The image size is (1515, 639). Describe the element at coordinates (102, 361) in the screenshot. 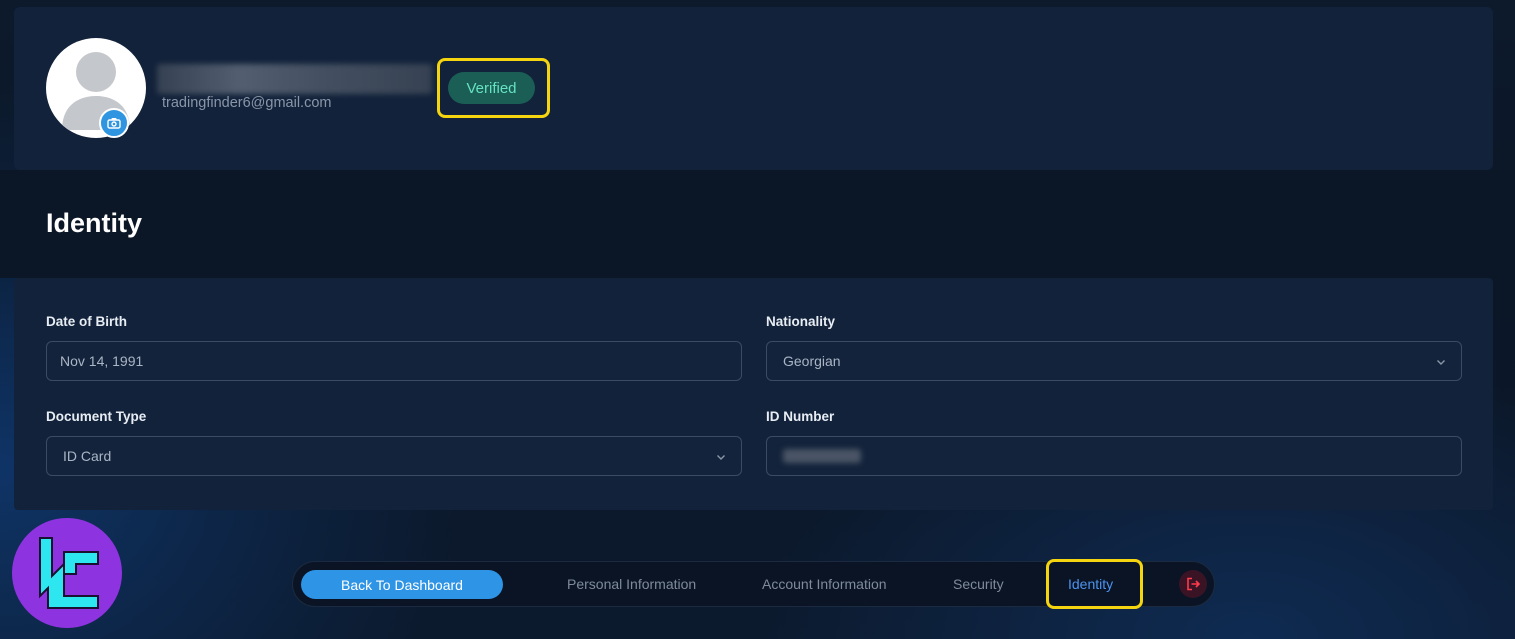

I see `date-of-birth-value: Nov 14, 1991` at that location.